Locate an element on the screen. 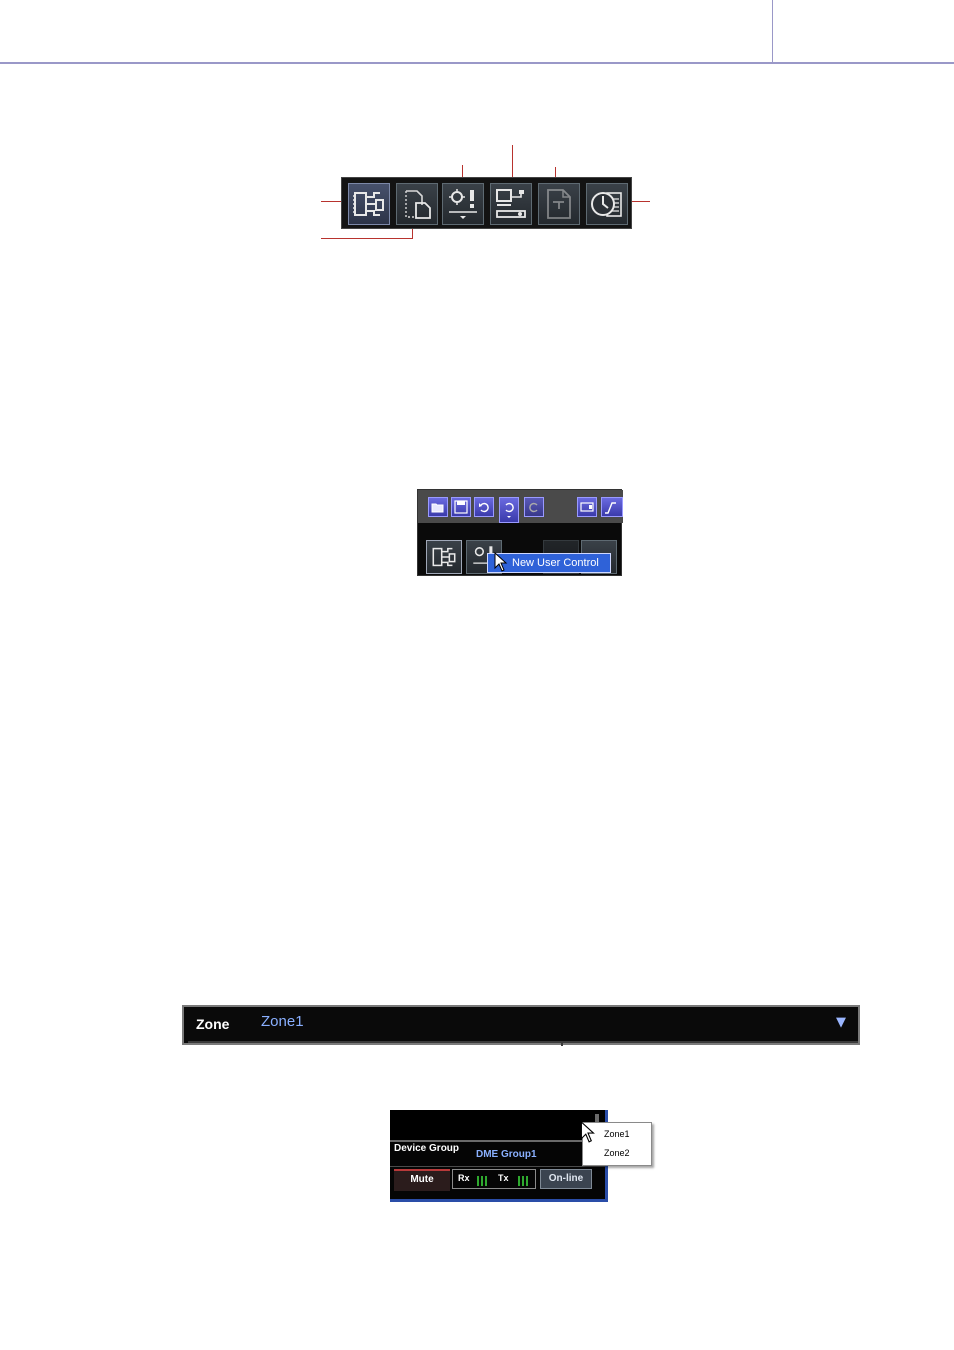 Image resolution: width=954 pixels, height=1350 pixels. redo-button is located at coordinates (534, 507).